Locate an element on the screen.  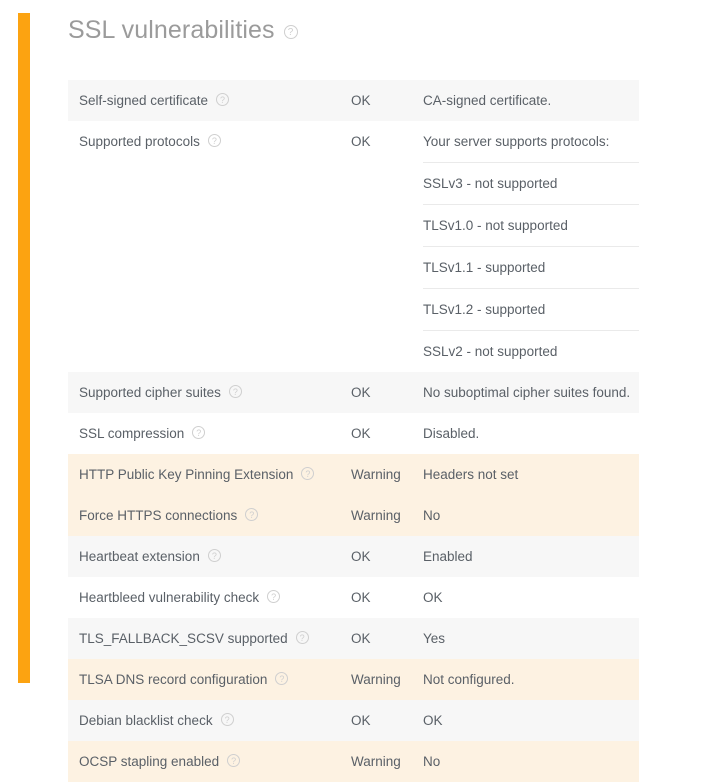
check-name-cell: Debian blacklist check? is located at coordinates (209, 720).